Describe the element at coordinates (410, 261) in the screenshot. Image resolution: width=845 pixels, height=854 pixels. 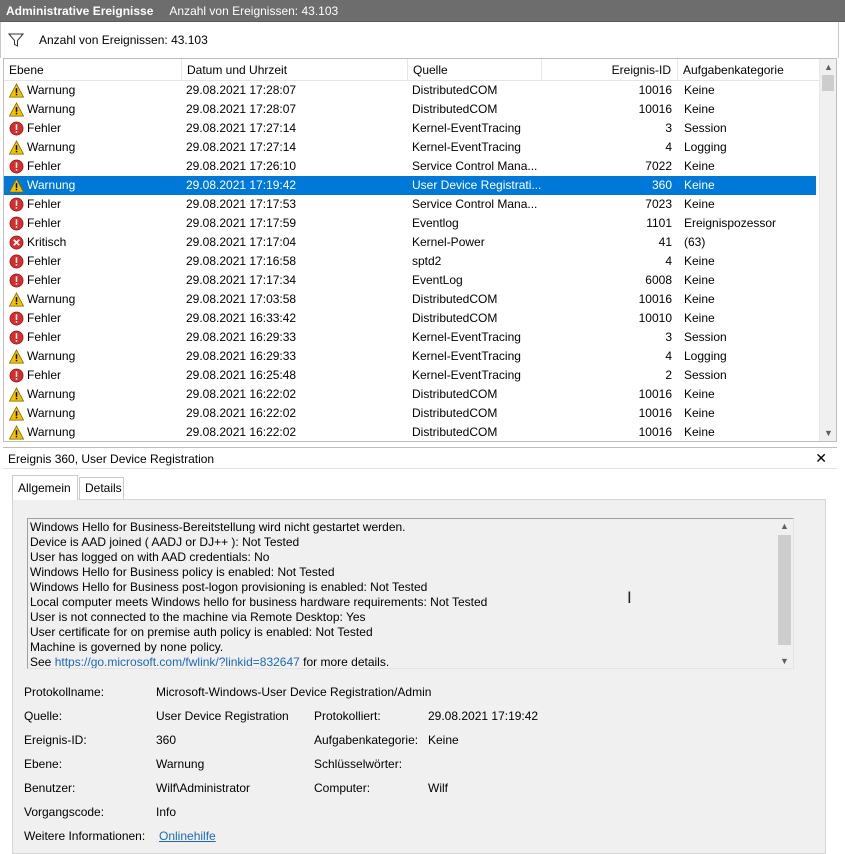
I see `table-row: Fehler 29.08.2021 17:16:58 sptd2 4 Keine` at that location.